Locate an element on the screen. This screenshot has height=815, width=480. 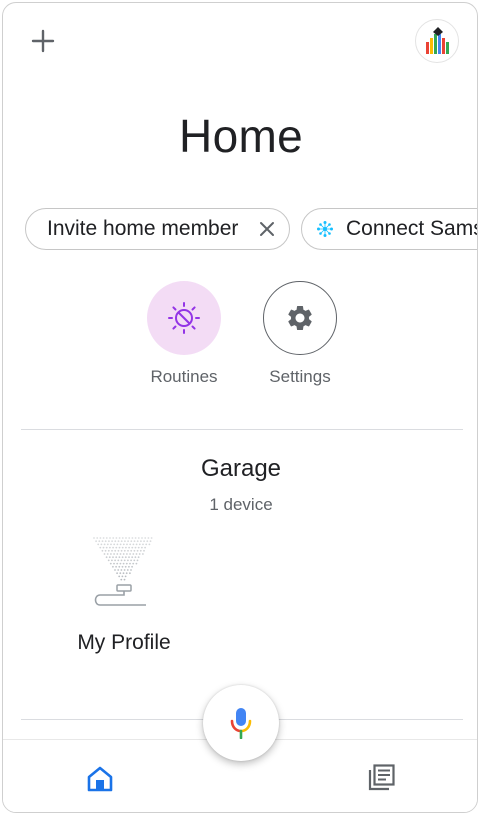
page-title: Home is located at coordinates (241, 136).